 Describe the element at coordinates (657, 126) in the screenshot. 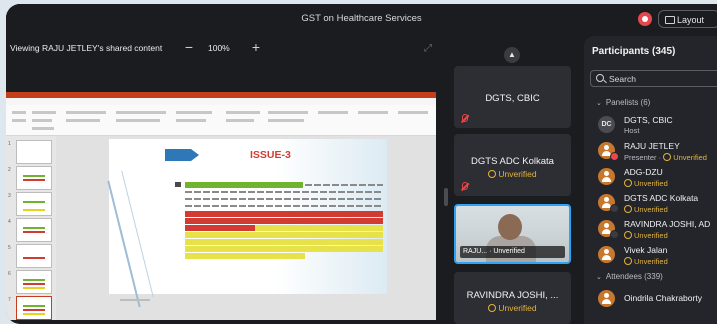

I see `participant-row: DC DGTS, CBIC Host` at that location.